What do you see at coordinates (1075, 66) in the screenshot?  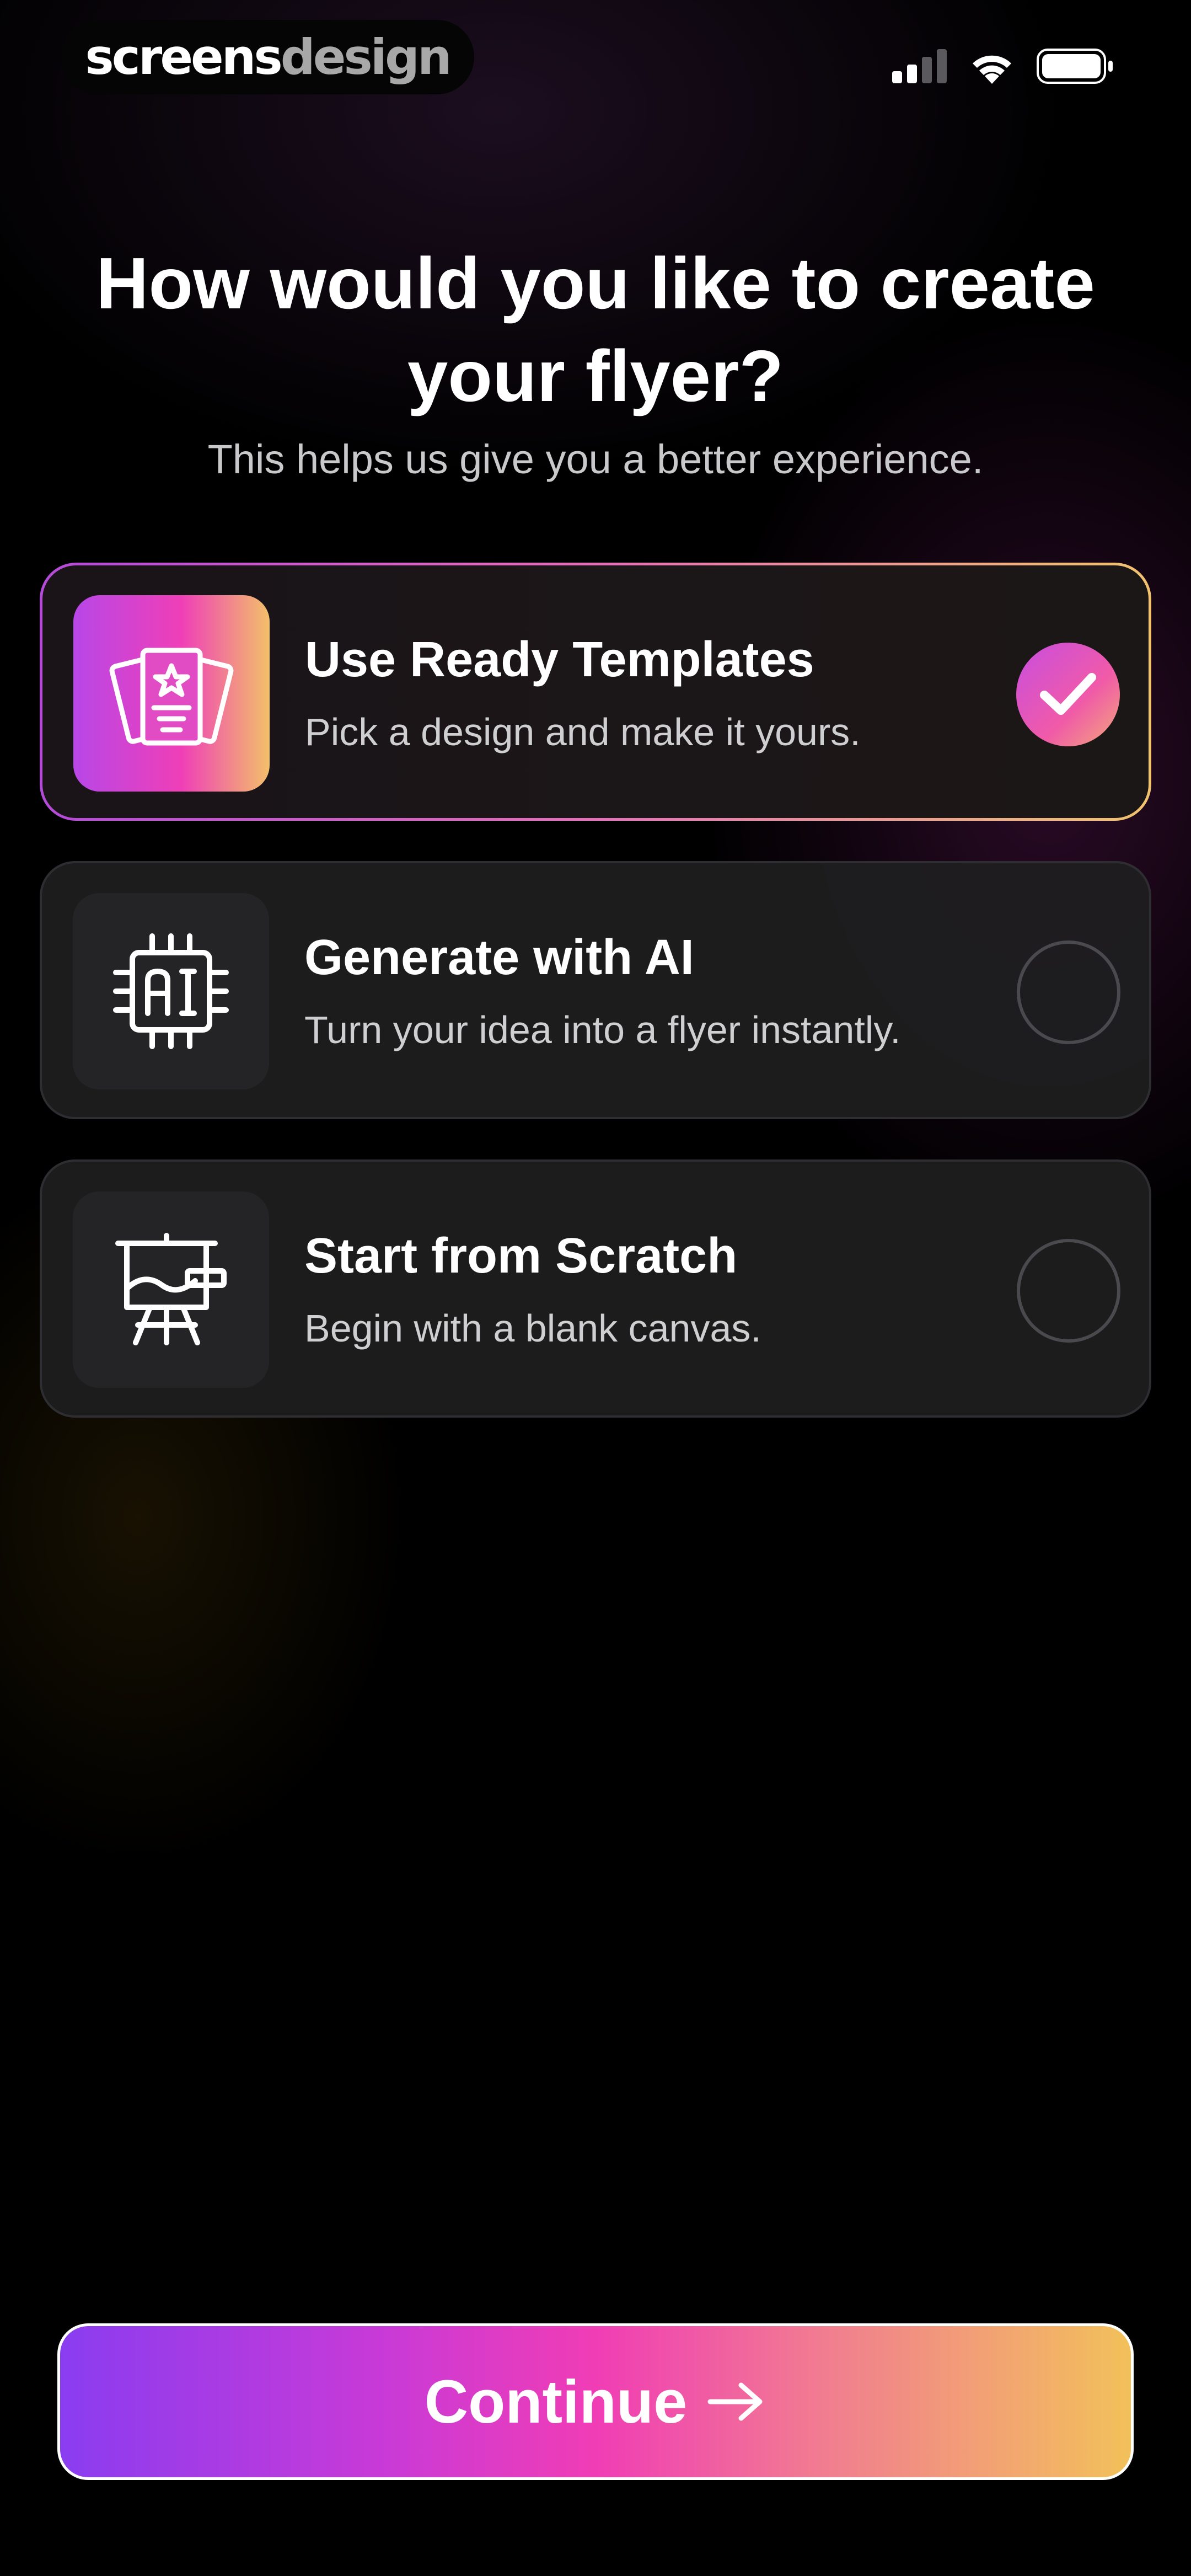 I see `battery-icon` at bounding box center [1075, 66].